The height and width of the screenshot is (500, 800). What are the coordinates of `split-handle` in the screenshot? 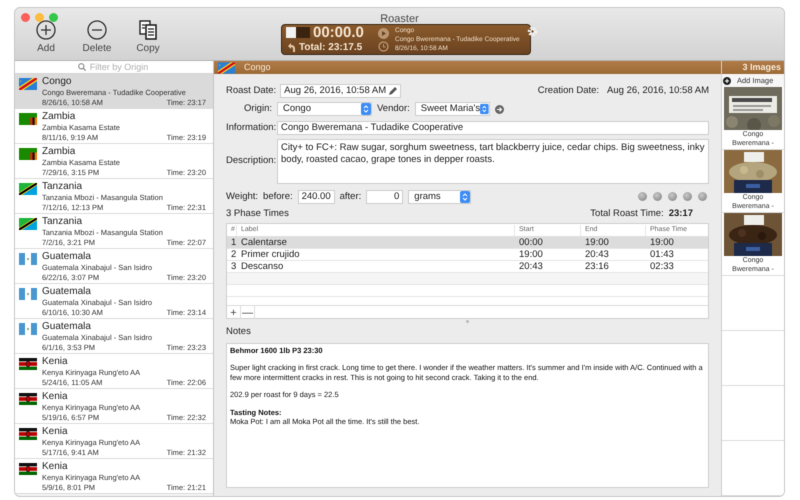 It's located at (467, 322).